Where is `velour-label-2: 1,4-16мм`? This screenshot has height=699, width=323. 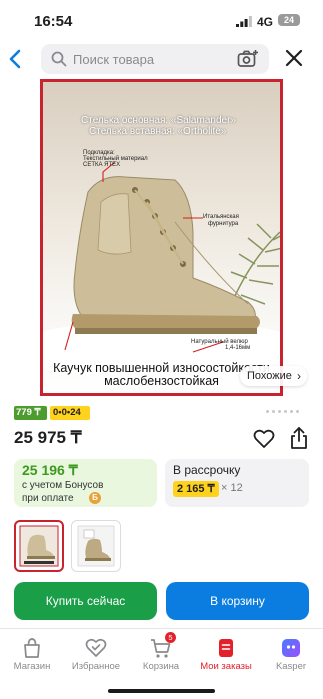 velour-label-2: 1,4-16мм is located at coordinates (238, 348).